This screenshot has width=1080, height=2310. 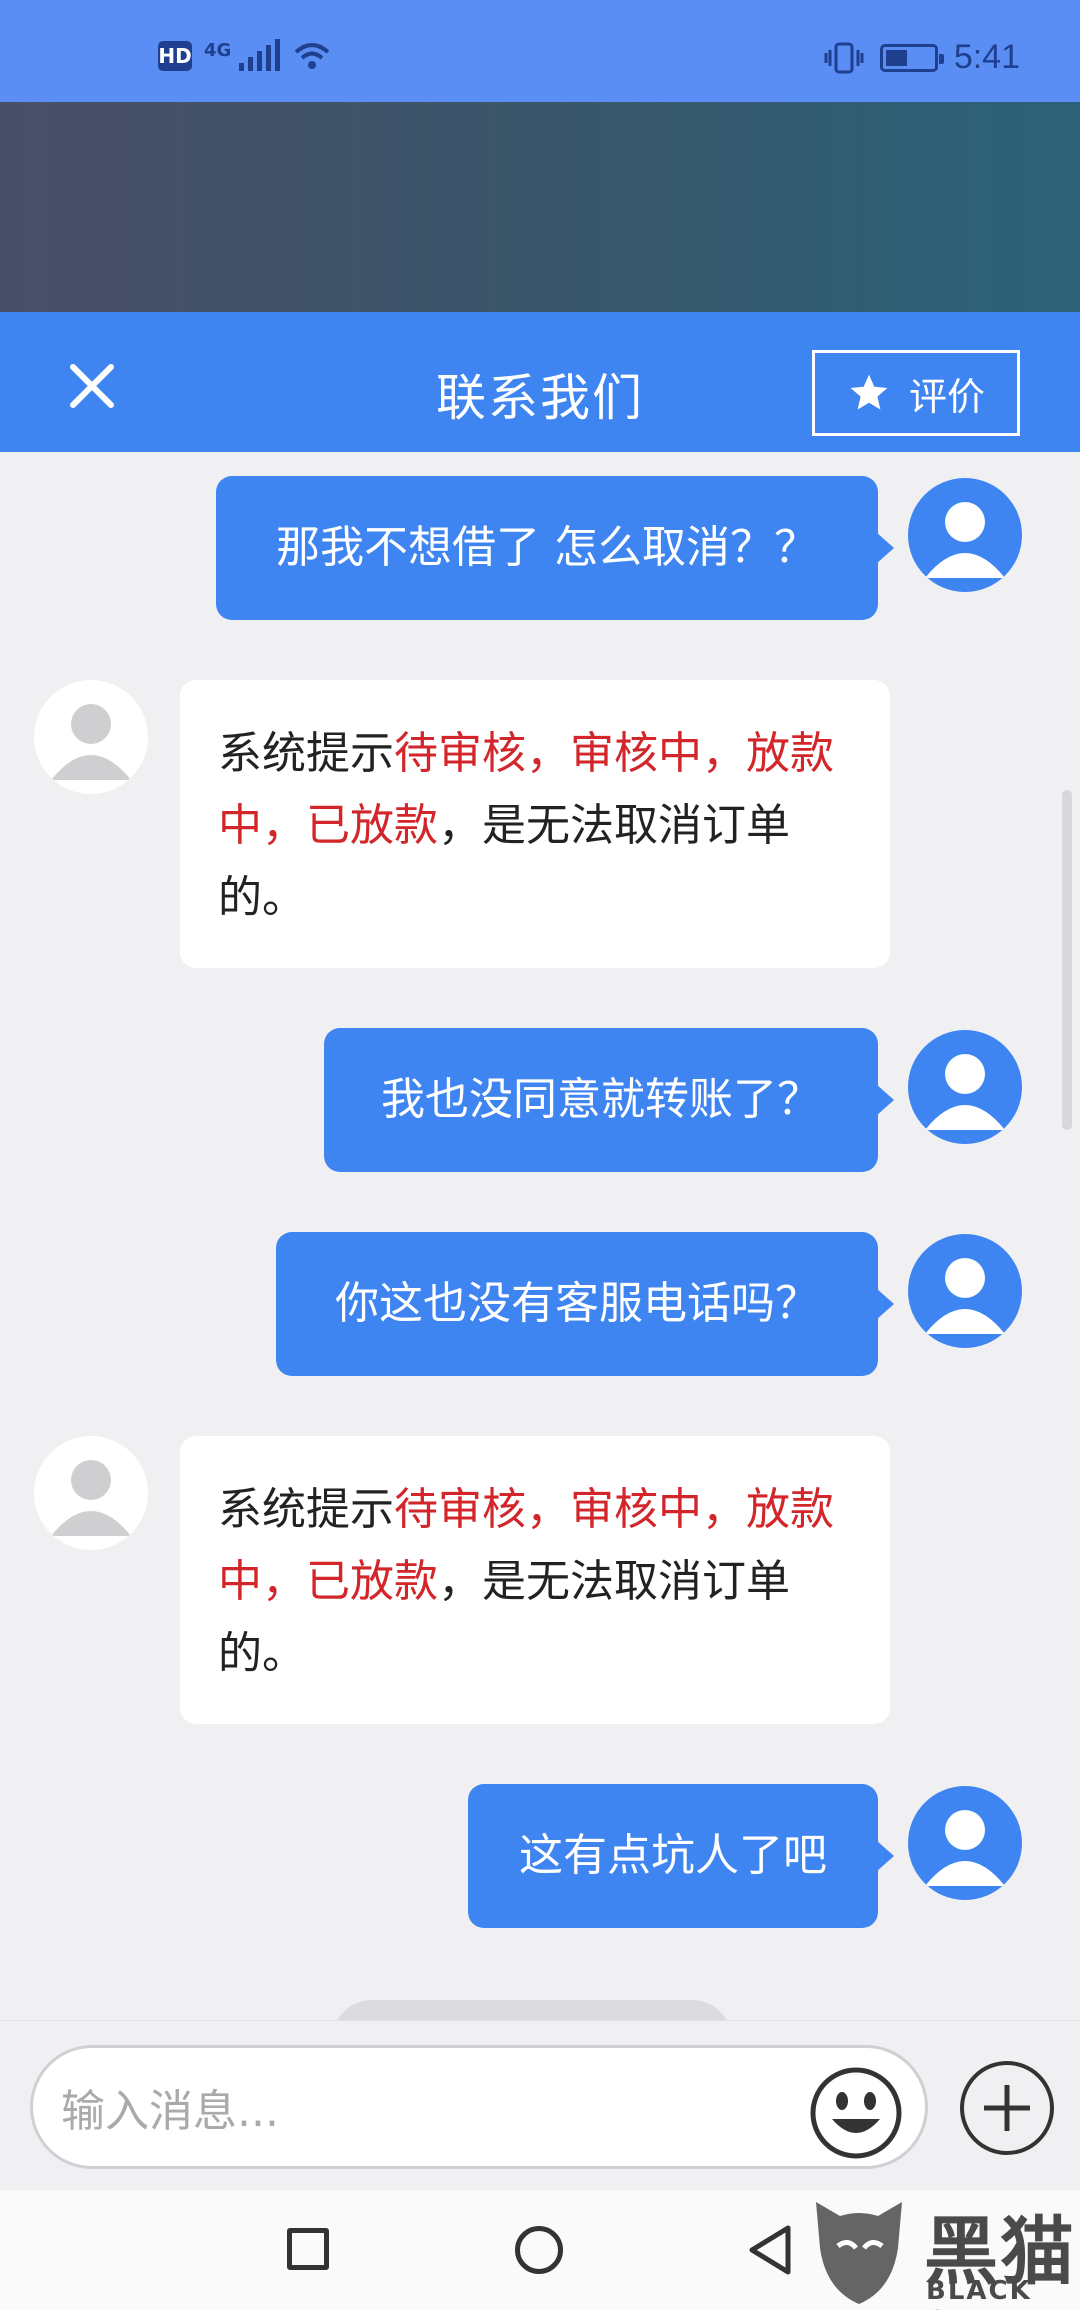 I want to click on wifi-icon, so click(x=312, y=56).